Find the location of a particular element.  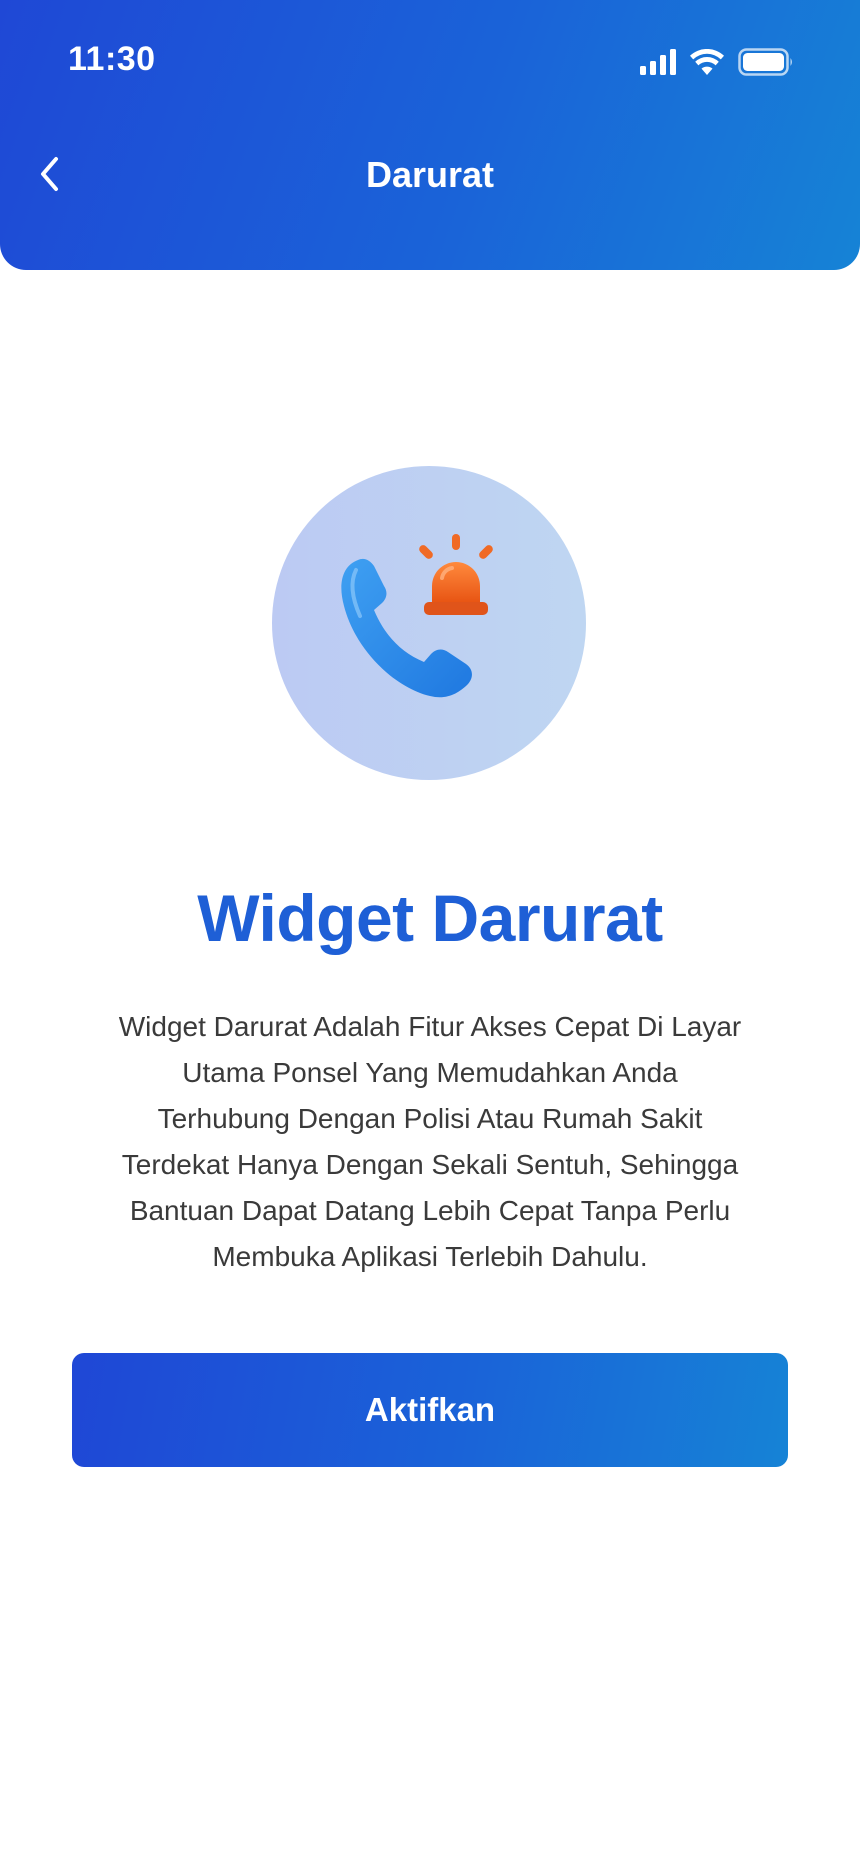

page-title: Darurat is located at coordinates (430, 174).